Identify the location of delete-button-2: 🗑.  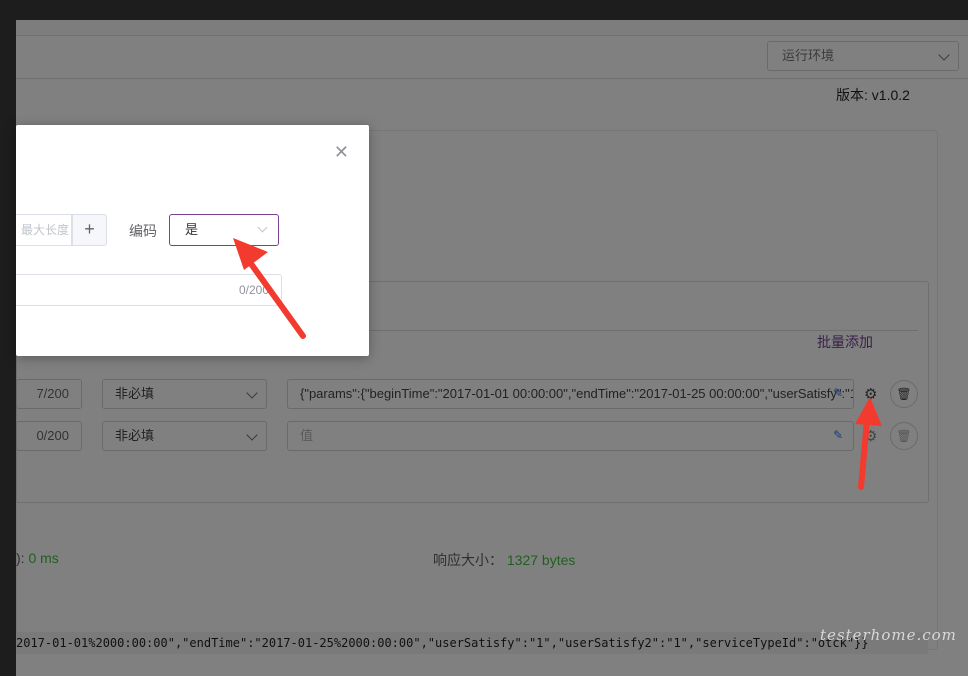
(904, 436).